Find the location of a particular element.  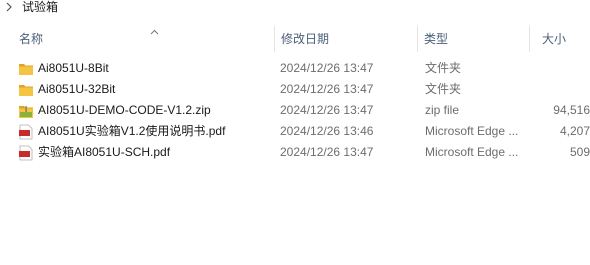

column-header-date-label: 修改日期 is located at coordinates (305, 39).